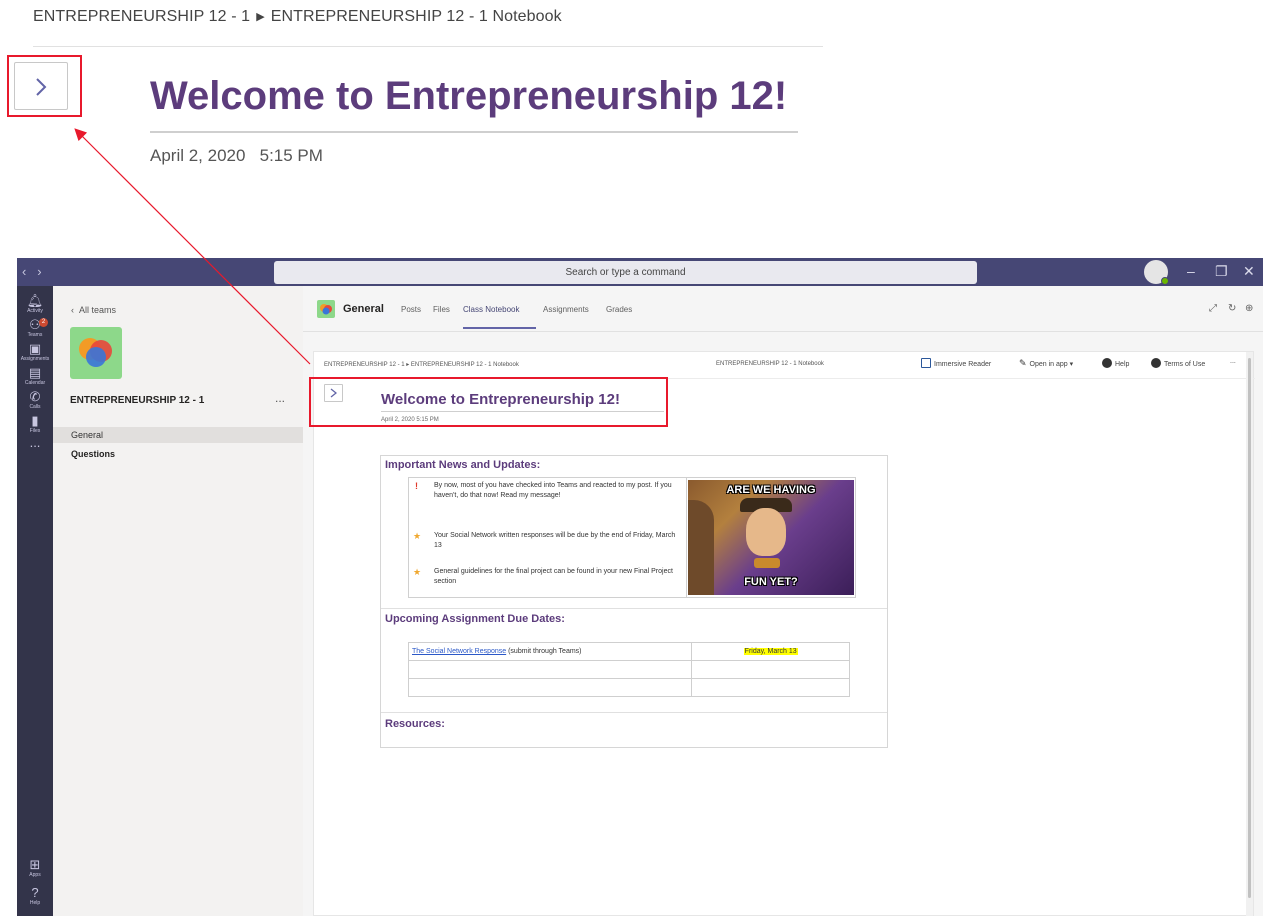 The height and width of the screenshot is (916, 1263). Describe the element at coordinates (35, 396) in the screenshot. I see `phone-icon: ✆` at that location.